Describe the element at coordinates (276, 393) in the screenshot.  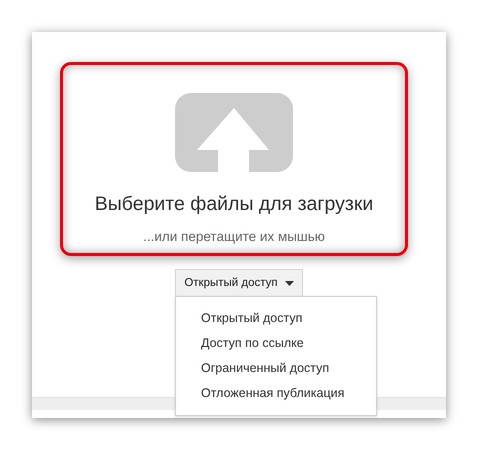
I see `menu-item: Отложенная публикация` at that location.